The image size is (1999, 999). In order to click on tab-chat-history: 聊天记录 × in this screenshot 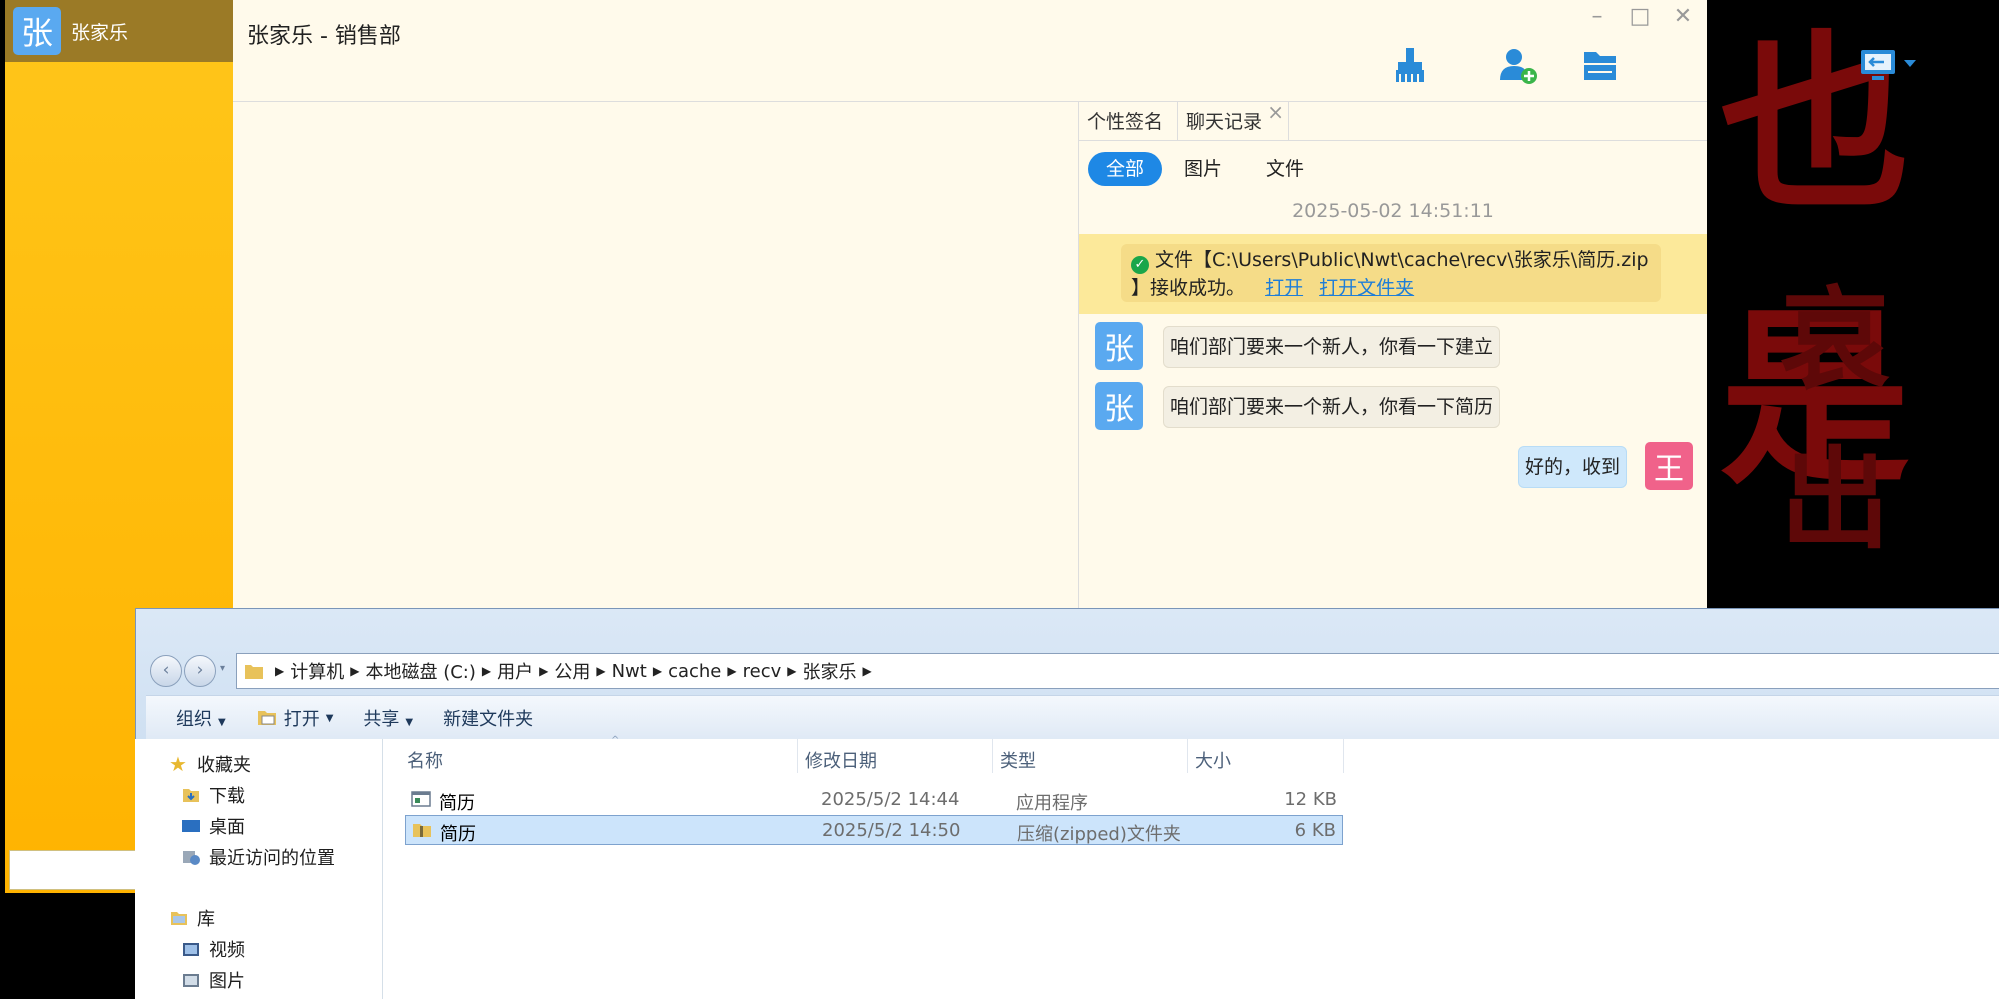, I will do `click(1233, 120)`.